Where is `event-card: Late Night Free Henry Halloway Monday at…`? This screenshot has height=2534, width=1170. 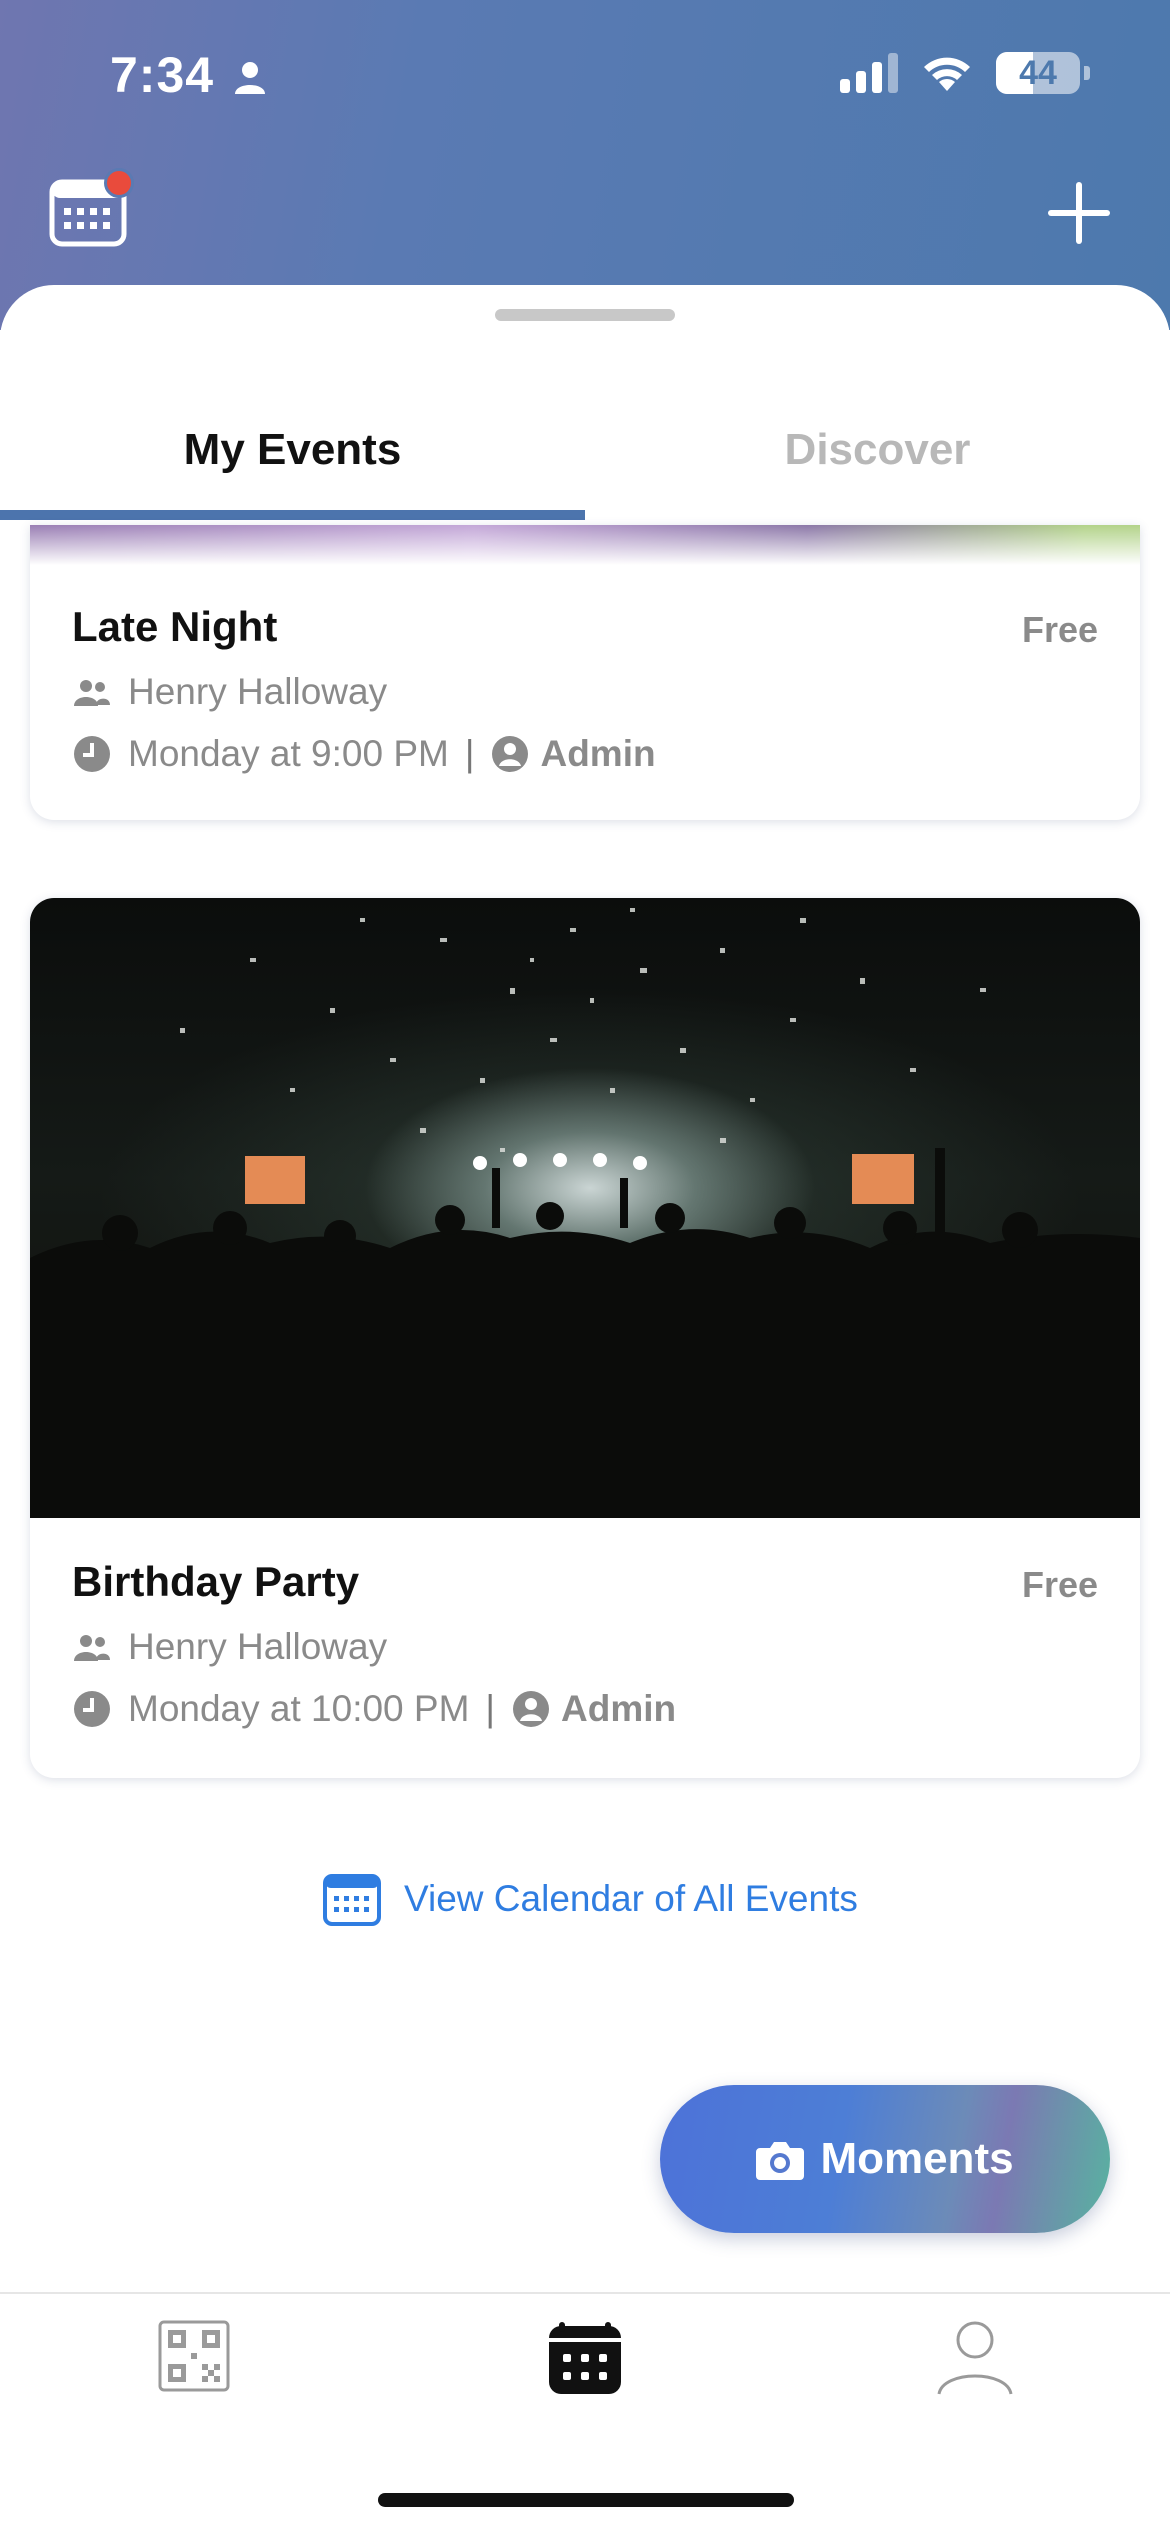
event-card: Late Night Free Henry Halloway Monday at… is located at coordinates (585, 672).